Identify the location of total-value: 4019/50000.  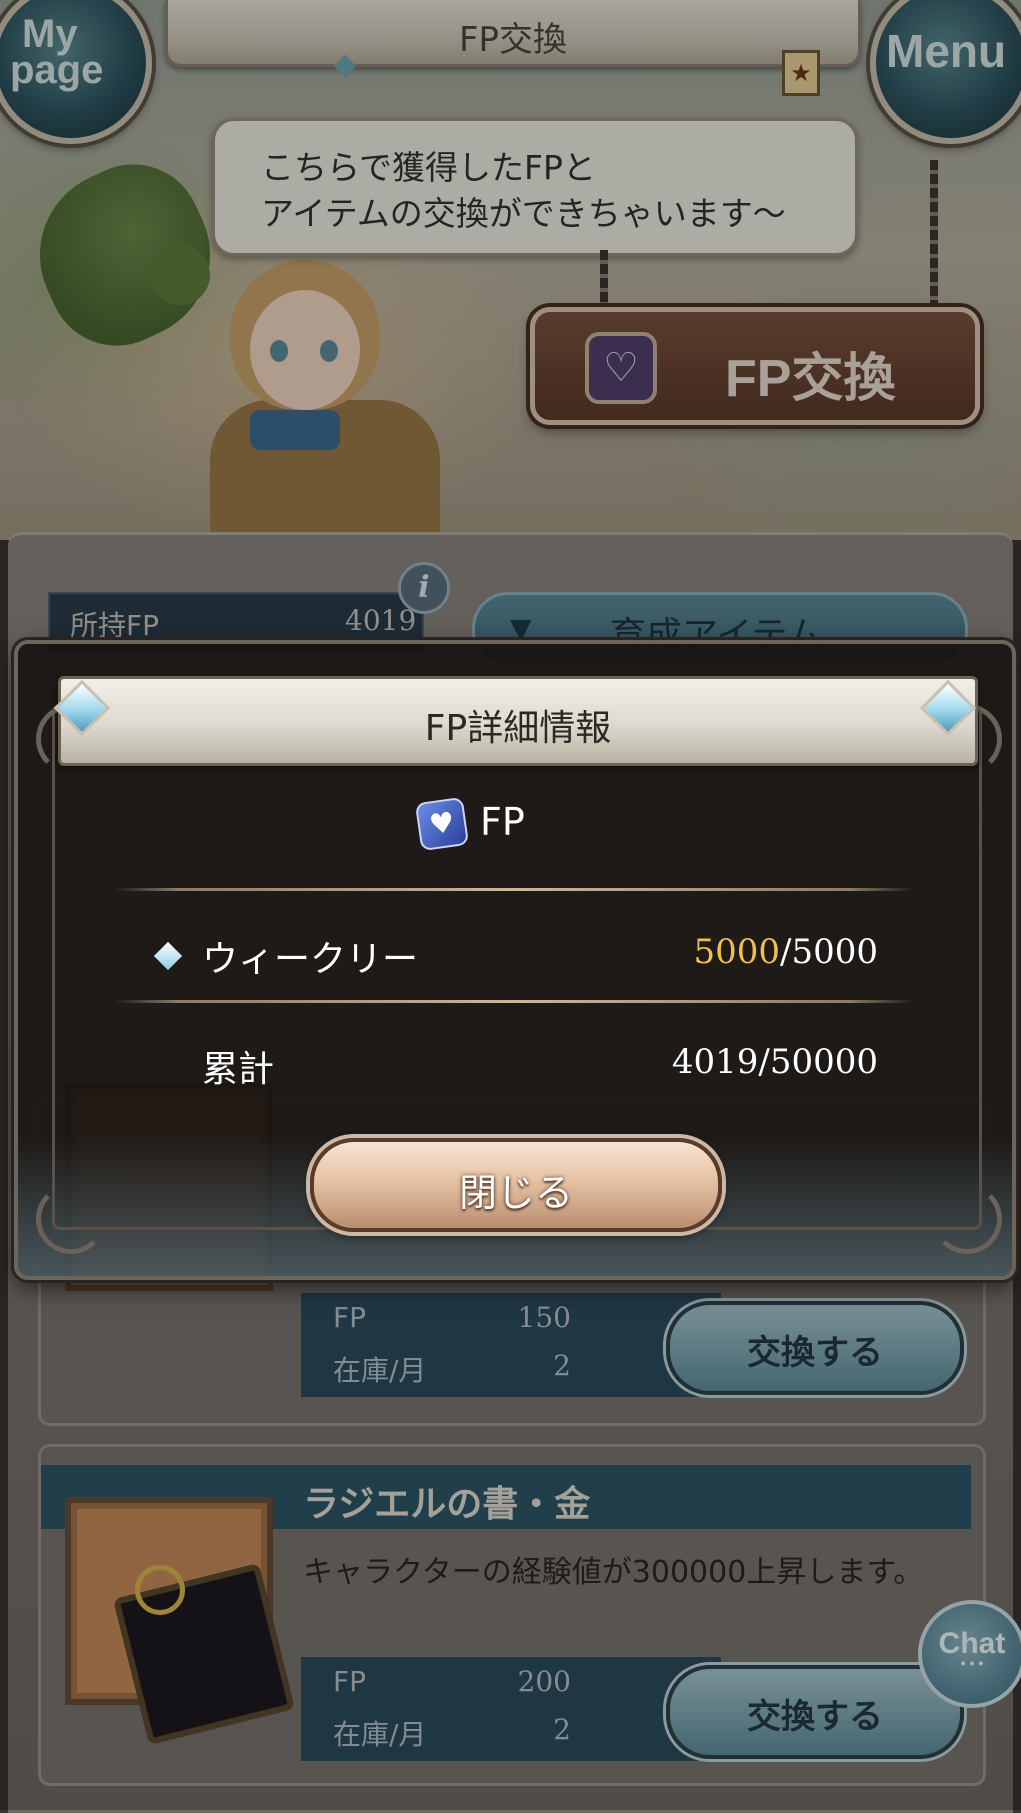
(774, 1062).